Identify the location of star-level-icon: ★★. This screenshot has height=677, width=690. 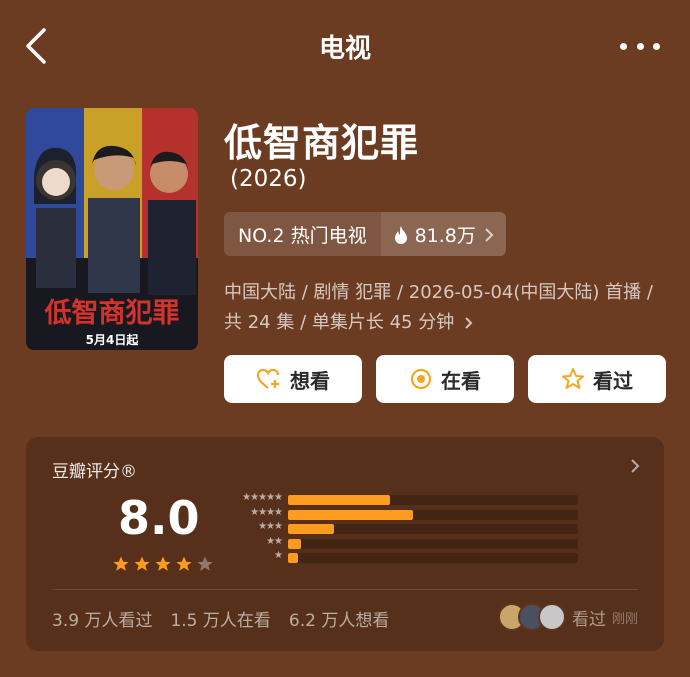
(274, 541).